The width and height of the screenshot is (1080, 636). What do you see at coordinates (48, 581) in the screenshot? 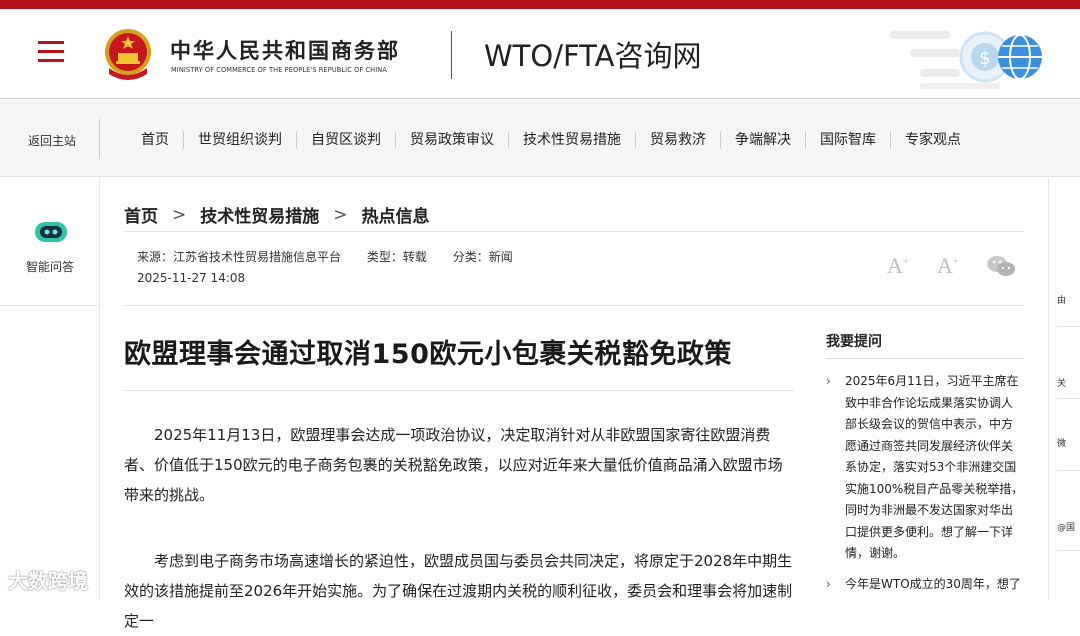
I see `watermark: 大数跨境` at bounding box center [48, 581].